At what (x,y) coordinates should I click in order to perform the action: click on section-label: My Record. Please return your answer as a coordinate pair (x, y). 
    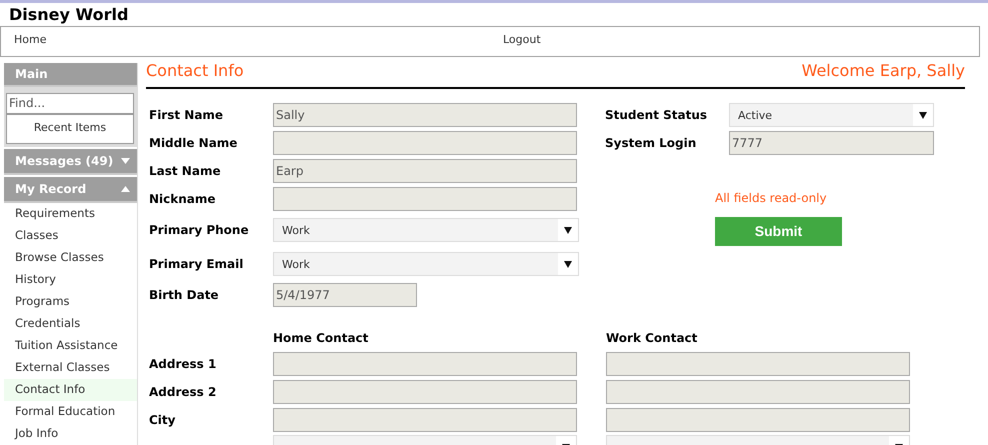
    Looking at the image, I should click on (50, 189).